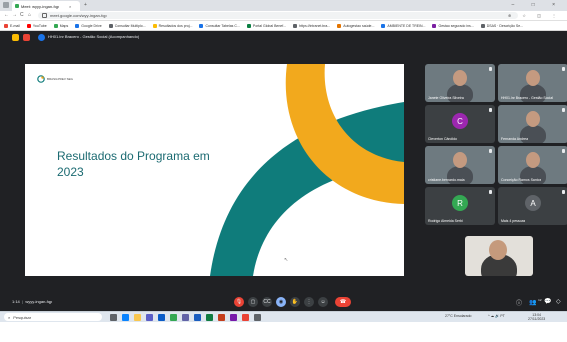 The width and height of the screenshot is (567, 342). Describe the element at coordinates (499, 256) in the screenshot. I see `self-view-tile` at that location.